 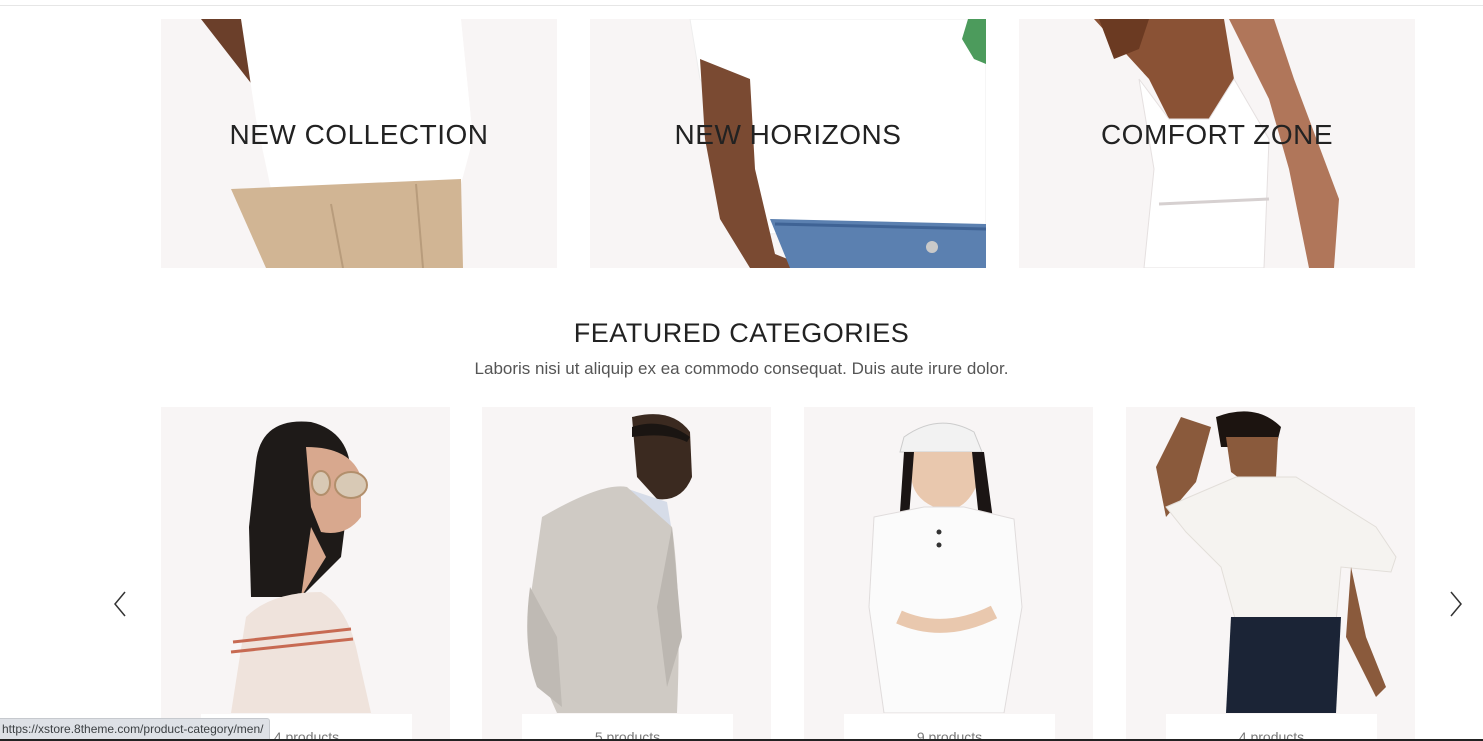 What do you see at coordinates (788, 134) in the screenshot?
I see `banner-title: NEW HORIZONS` at bounding box center [788, 134].